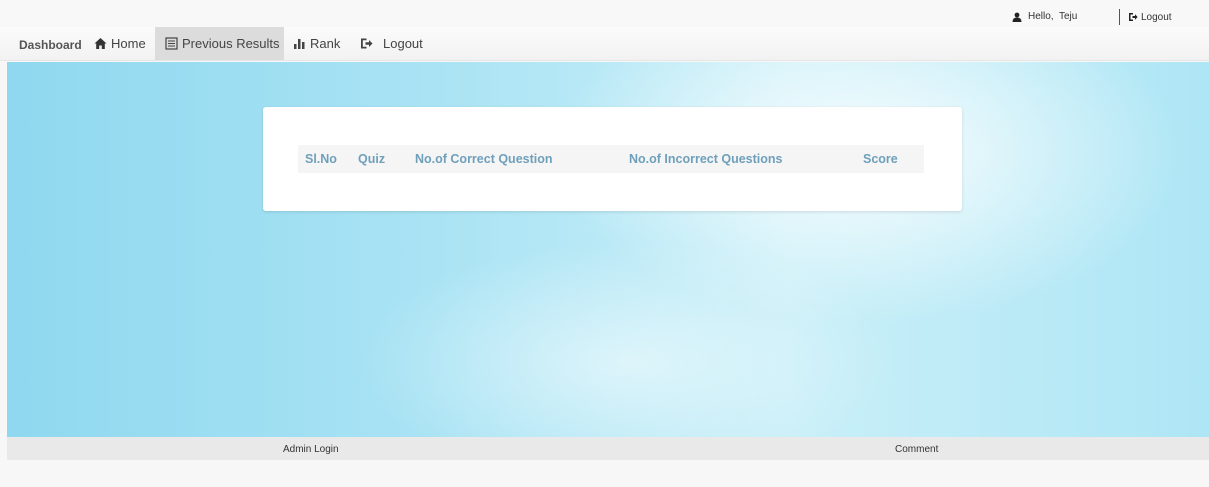  What do you see at coordinates (321, 159) in the screenshot?
I see `column-header-slno: Sl.No` at bounding box center [321, 159].